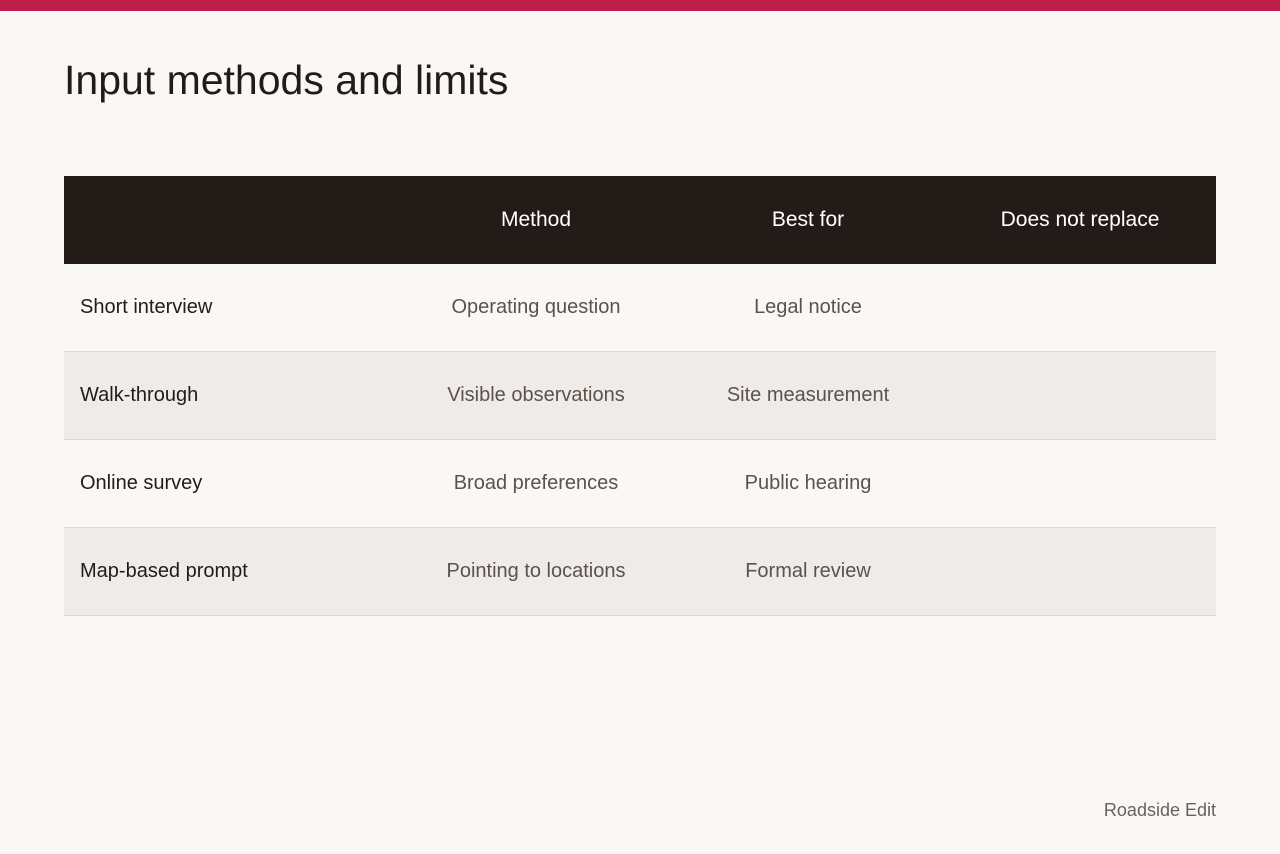 Image resolution: width=1280 pixels, height=854 pixels. Describe the element at coordinates (640, 220) in the screenshot. I see `table-header-row: Method Best for Does not replace` at that location.